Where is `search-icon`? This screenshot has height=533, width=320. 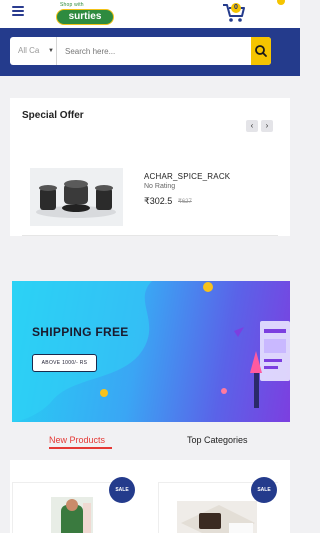 search-icon is located at coordinates (261, 51).